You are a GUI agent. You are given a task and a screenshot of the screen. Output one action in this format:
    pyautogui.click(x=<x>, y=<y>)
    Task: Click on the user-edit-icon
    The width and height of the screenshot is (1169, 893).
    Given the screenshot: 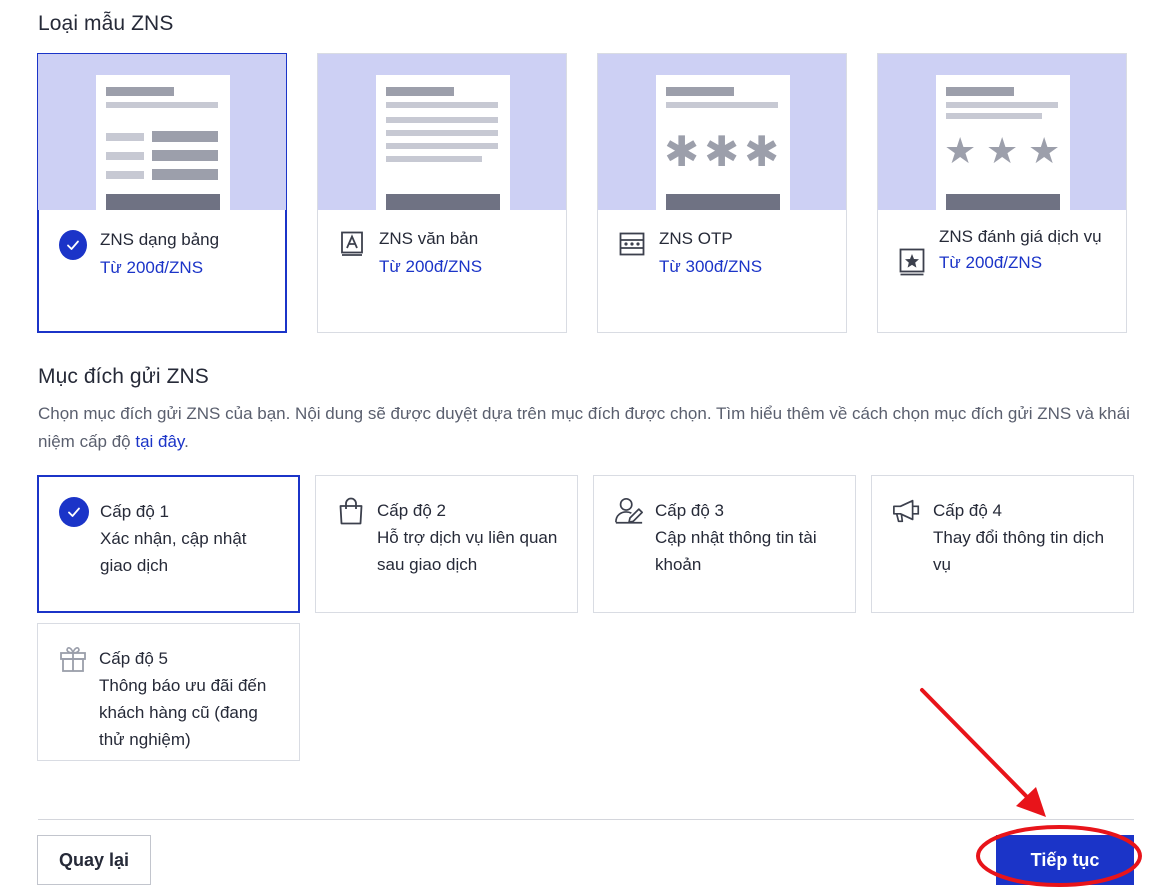 What is the action you would take?
    pyautogui.click(x=629, y=511)
    